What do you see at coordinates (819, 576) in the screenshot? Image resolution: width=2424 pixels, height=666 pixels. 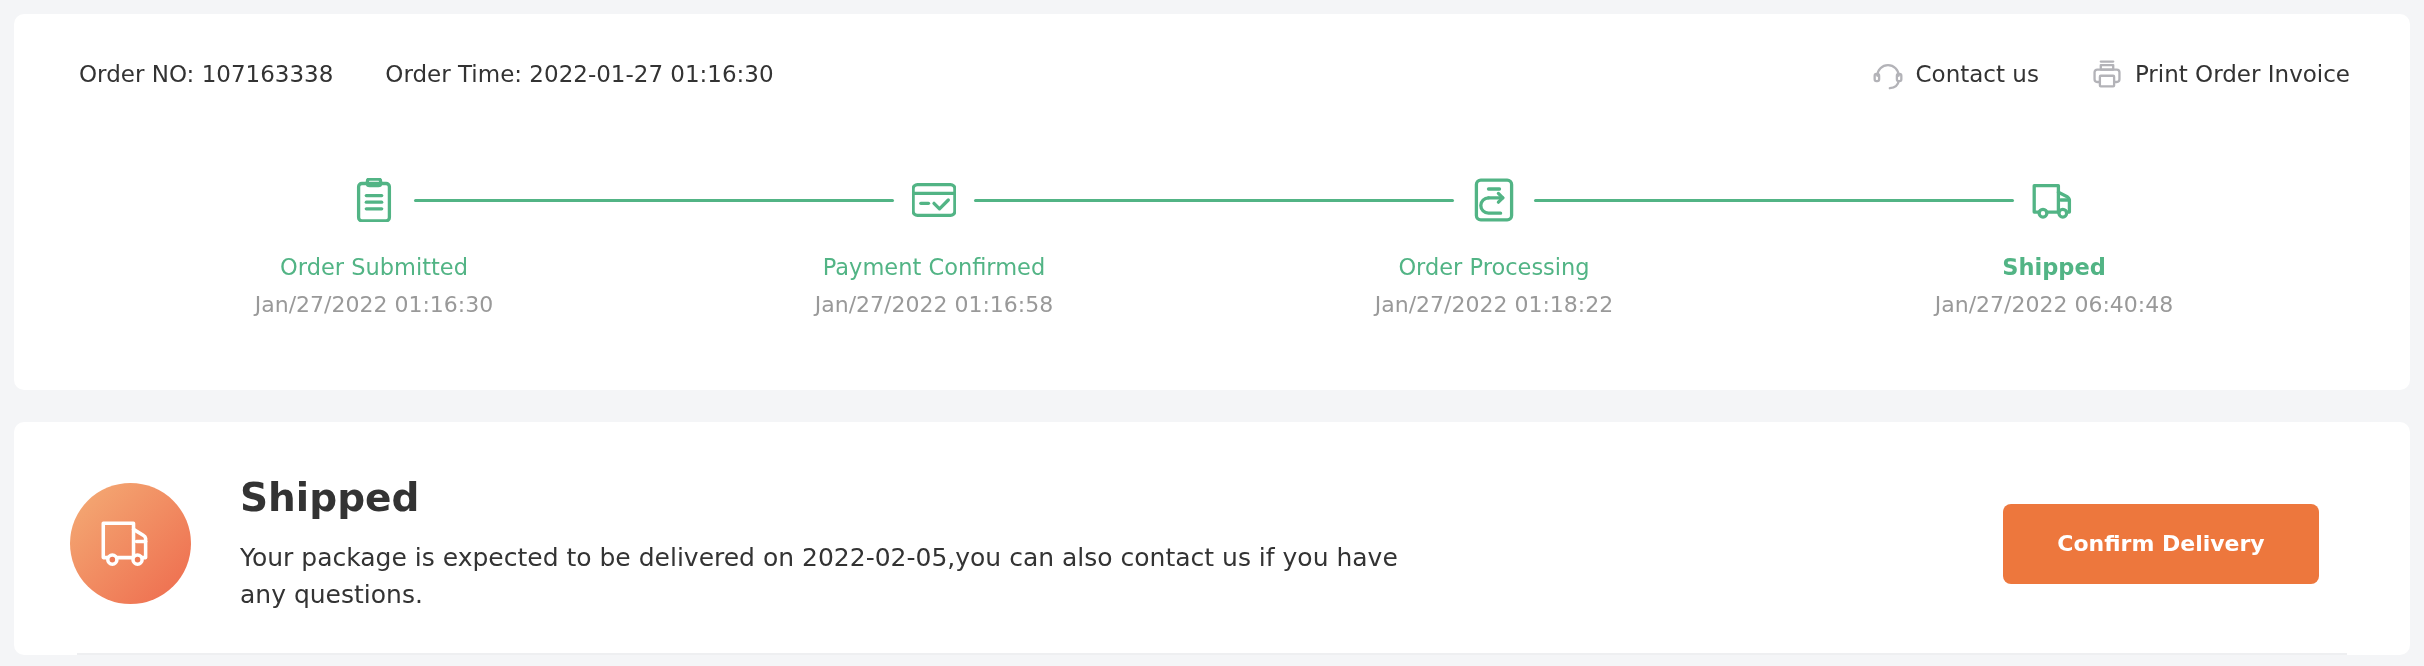 I see `status-message: Your package is expected to be delivered on 2022-02-05,you can also contact us if you have any questions.` at bounding box center [819, 576].